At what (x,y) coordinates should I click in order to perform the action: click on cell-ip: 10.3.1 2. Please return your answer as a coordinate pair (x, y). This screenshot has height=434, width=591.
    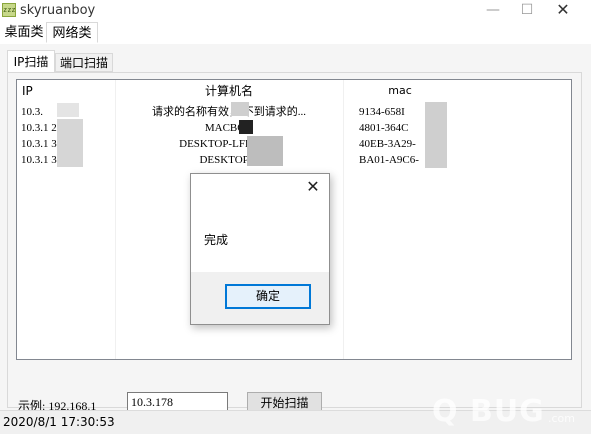
    Looking at the image, I should click on (39, 128).